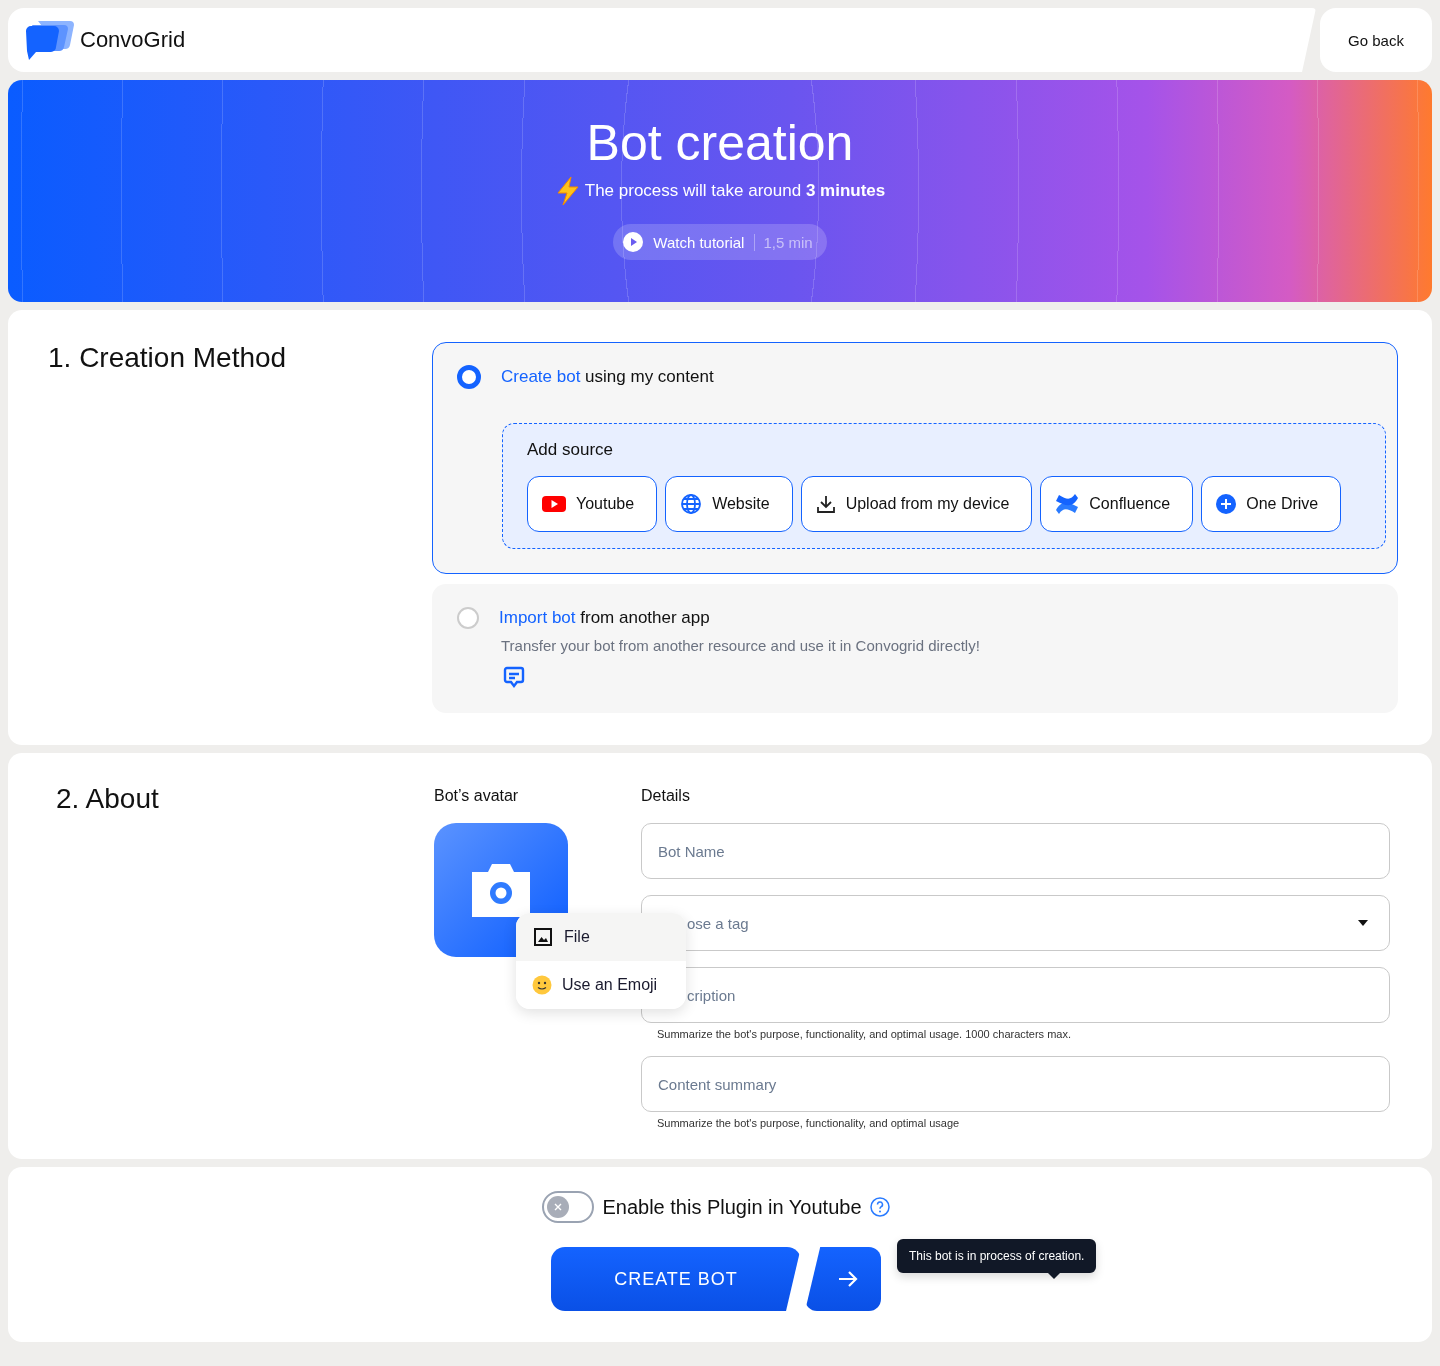 The height and width of the screenshot is (1366, 1440). What do you see at coordinates (570, 450) in the screenshot?
I see `panel-title: Add source` at bounding box center [570, 450].